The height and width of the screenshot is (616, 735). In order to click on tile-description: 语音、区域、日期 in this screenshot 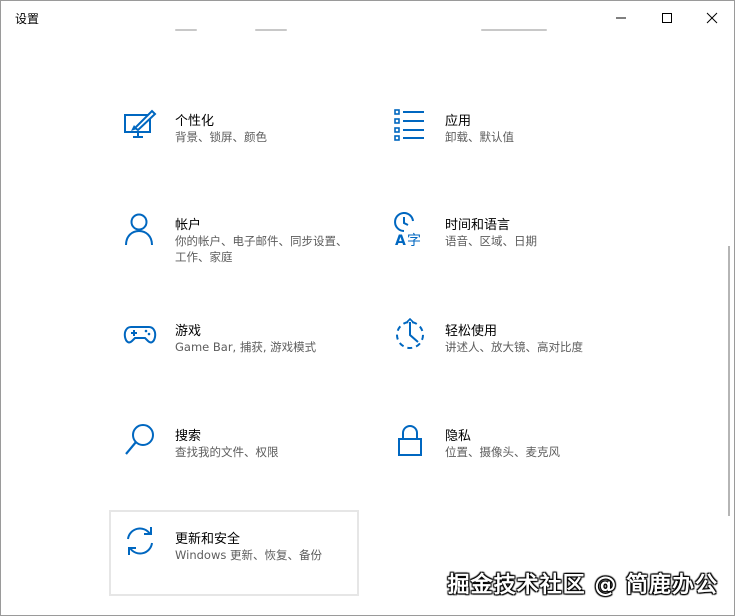, I will do `click(491, 241)`.